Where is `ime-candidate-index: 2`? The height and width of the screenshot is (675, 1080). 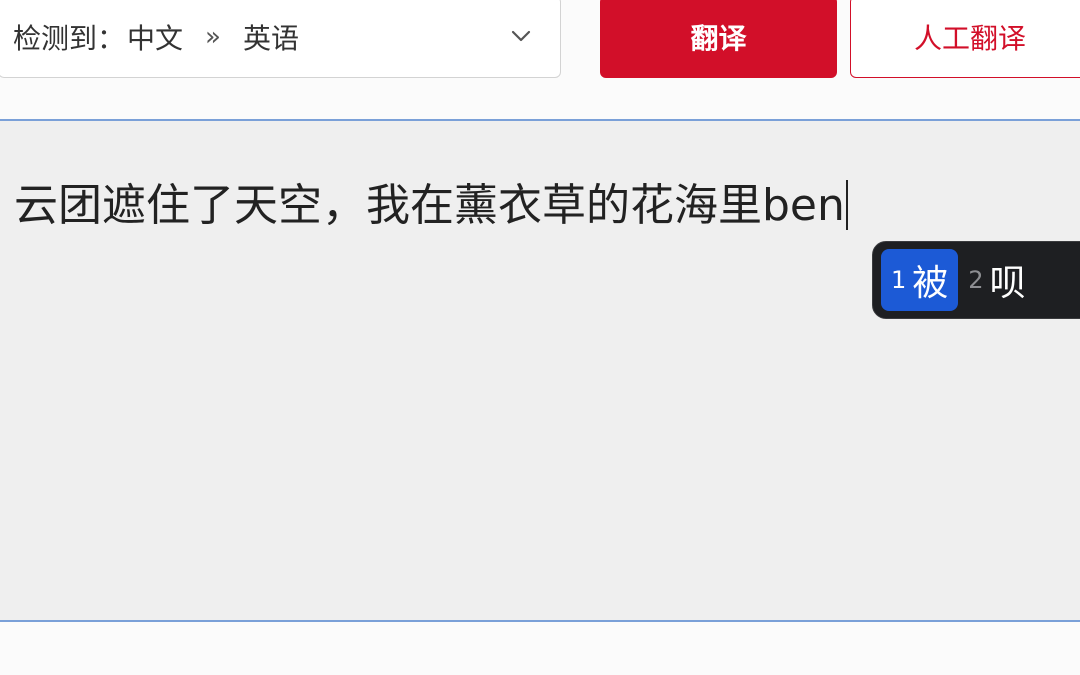 ime-candidate-index: 2 is located at coordinates (976, 280).